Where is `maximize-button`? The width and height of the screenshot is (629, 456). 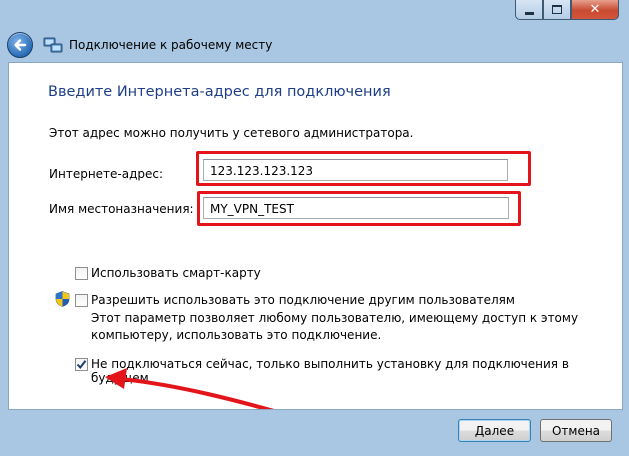
maximize-button is located at coordinates (557, 10).